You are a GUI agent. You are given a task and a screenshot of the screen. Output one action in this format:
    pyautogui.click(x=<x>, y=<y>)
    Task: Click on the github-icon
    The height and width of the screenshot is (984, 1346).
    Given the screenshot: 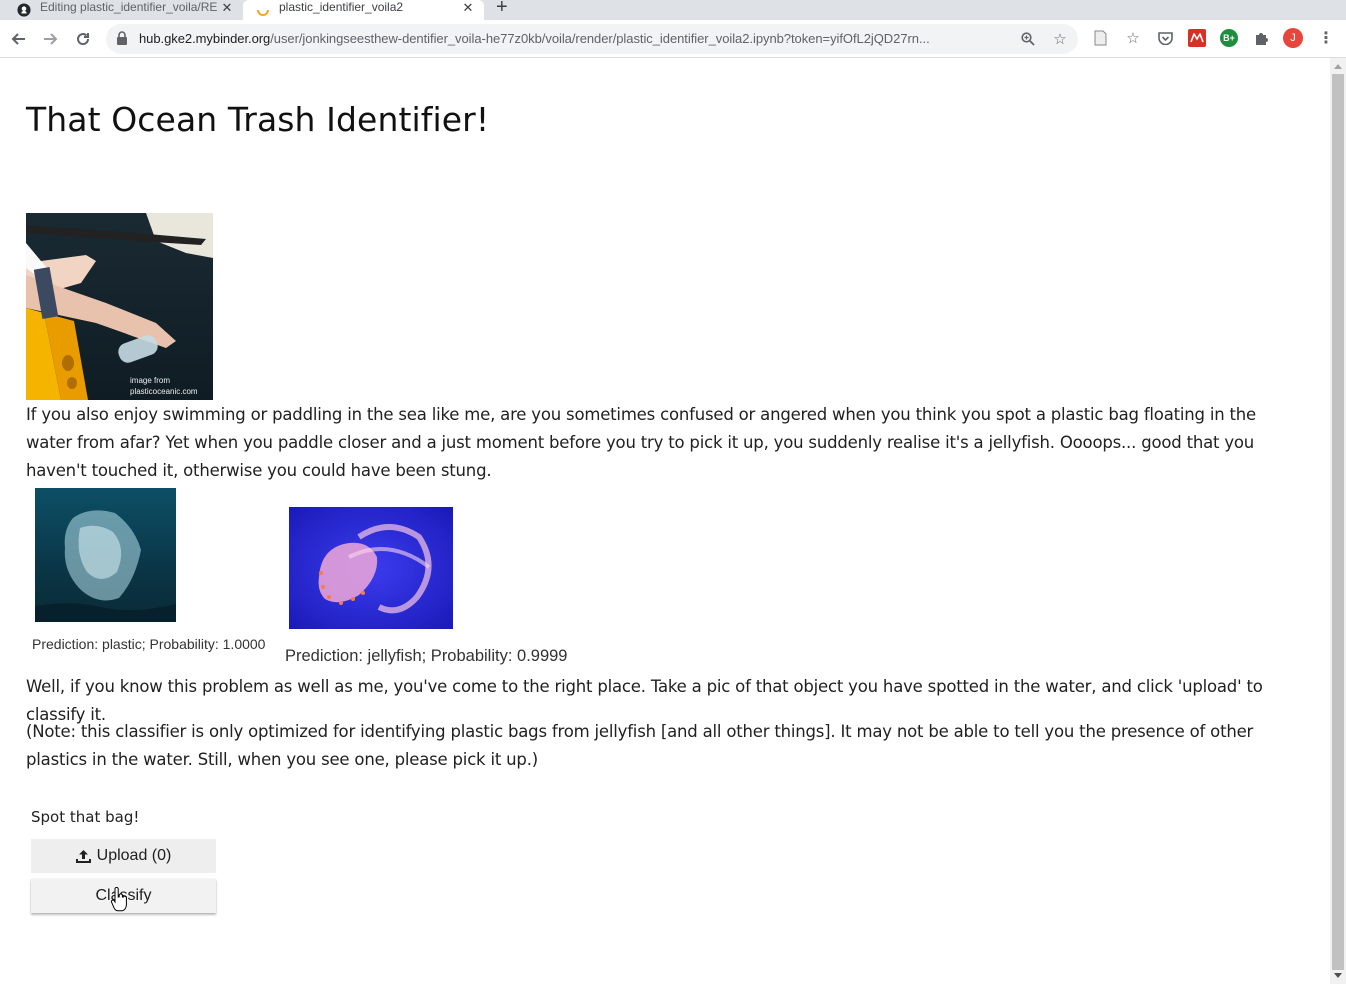 What is the action you would take?
    pyautogui.click(x=24, y=10)
    